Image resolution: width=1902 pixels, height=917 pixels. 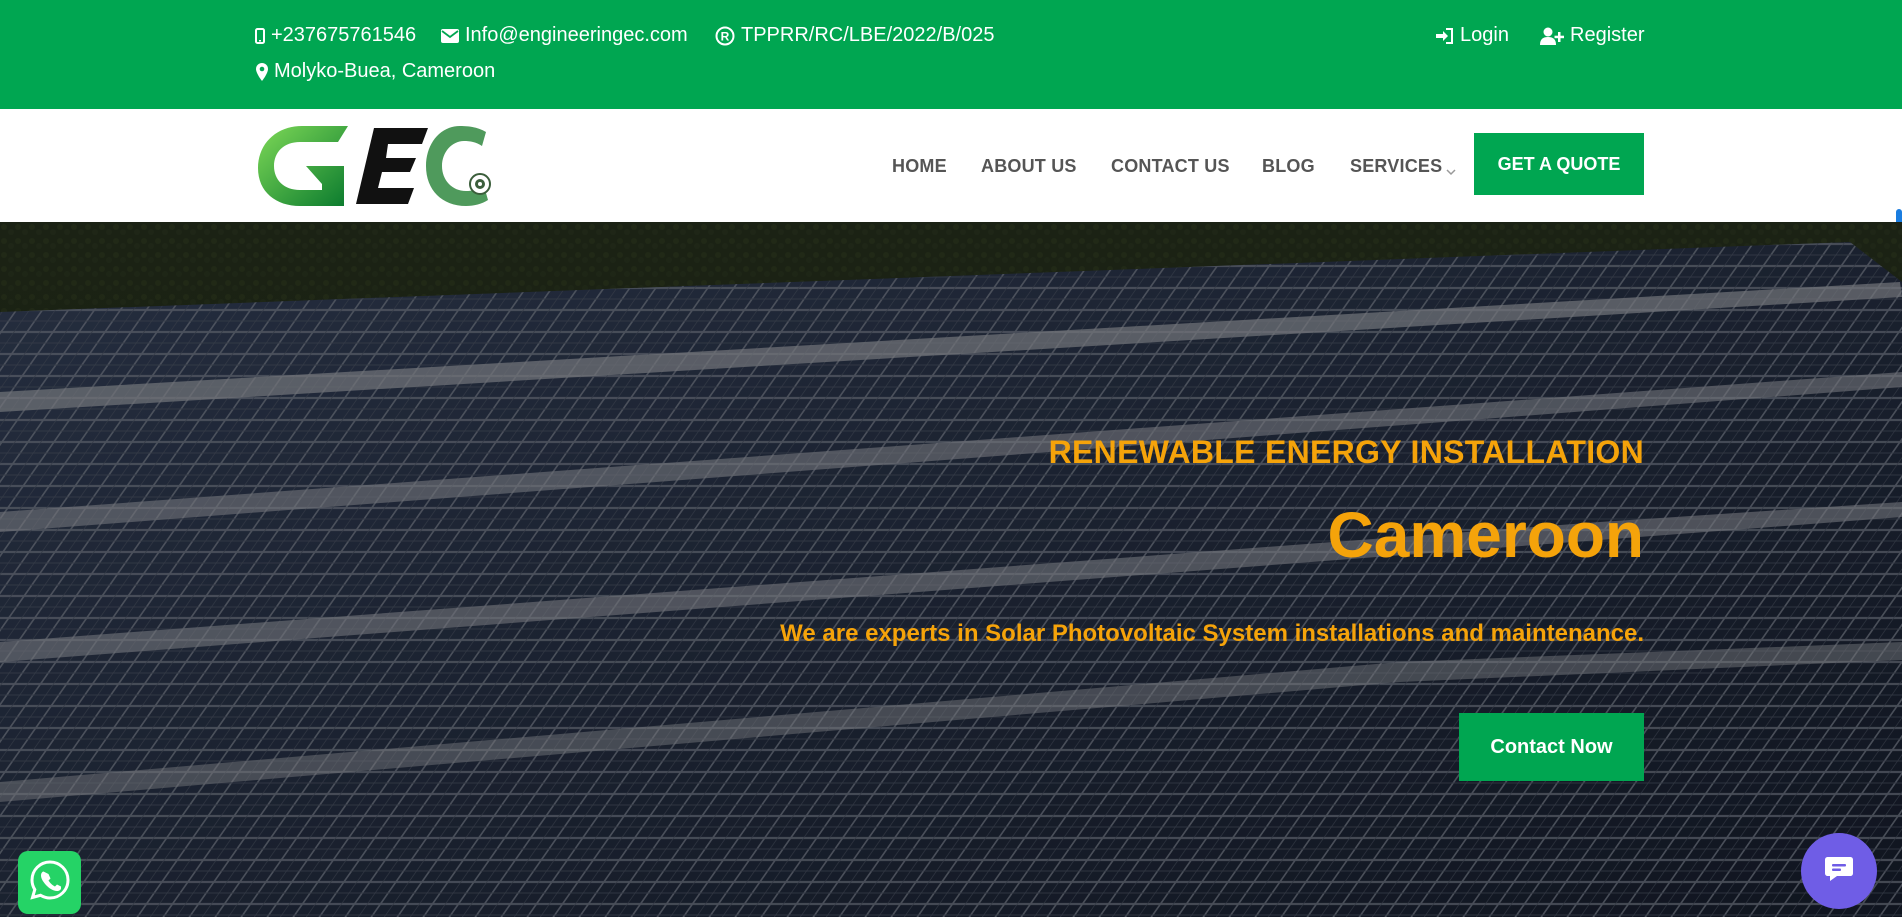 I want to click on registration-number: TPPRR/RC/LBE/2022/B/025, so click(x=868, y=35).